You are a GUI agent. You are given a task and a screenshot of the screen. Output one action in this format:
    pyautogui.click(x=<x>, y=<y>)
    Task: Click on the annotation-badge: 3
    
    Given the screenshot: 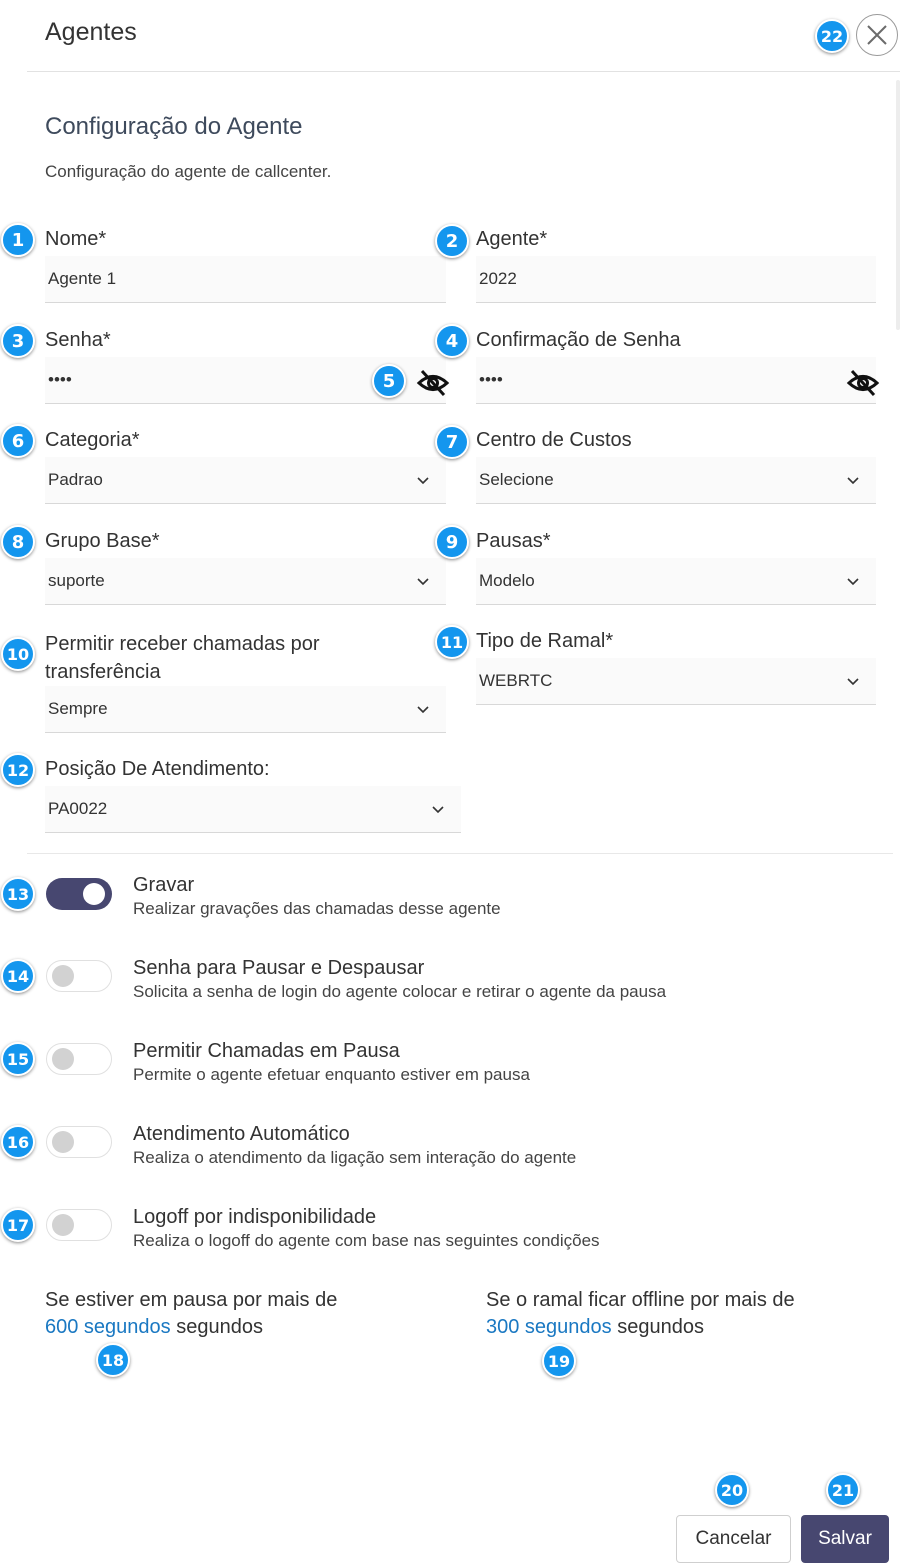 What is the action you would take?
    pyautogui.click(x=18, y=341)
    